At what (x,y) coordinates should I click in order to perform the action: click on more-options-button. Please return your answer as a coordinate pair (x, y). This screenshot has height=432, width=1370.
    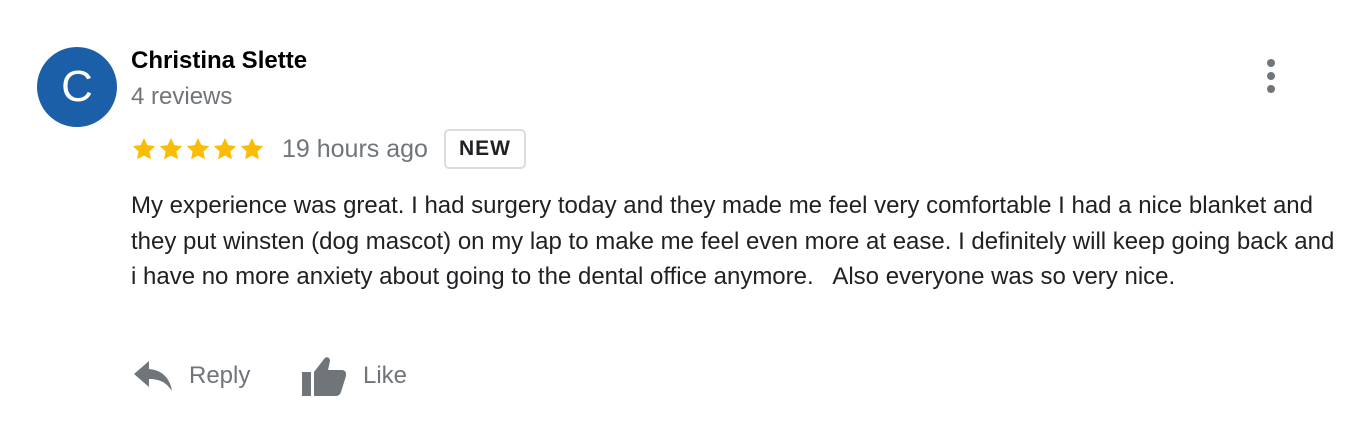
    Looking at the image, I should click on (1271, 76).